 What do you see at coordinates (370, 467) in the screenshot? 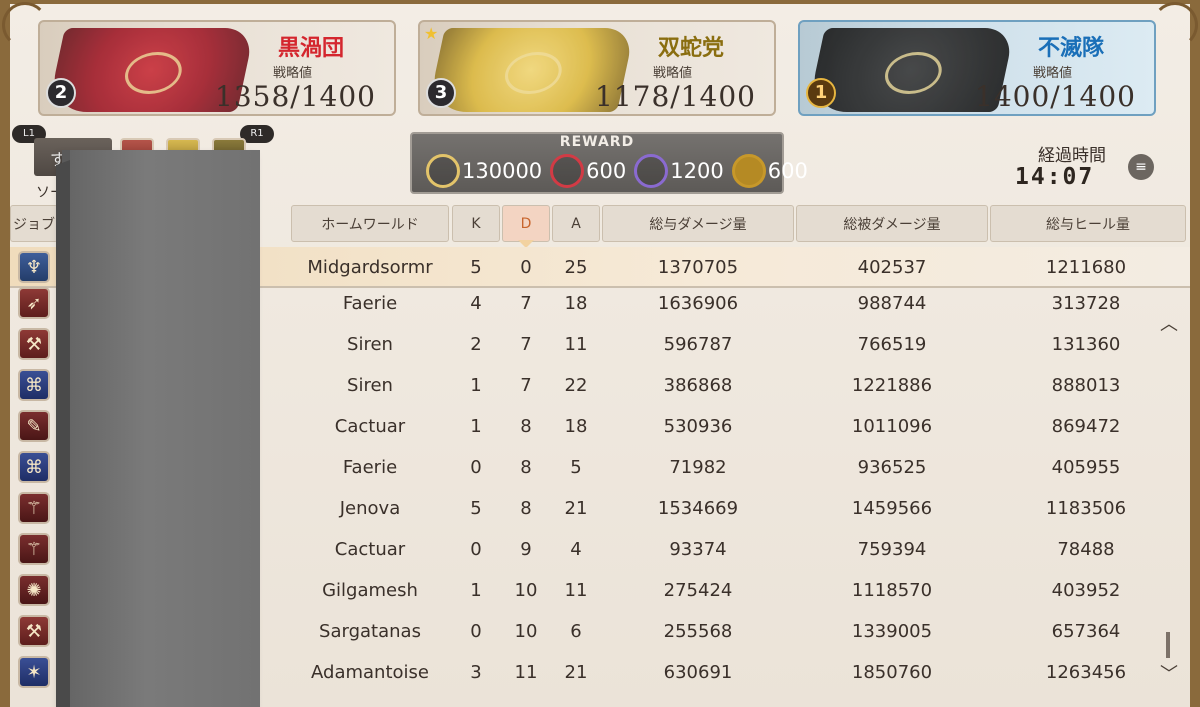
I see `home-world: Faerie` at bounding box center [370, 467].